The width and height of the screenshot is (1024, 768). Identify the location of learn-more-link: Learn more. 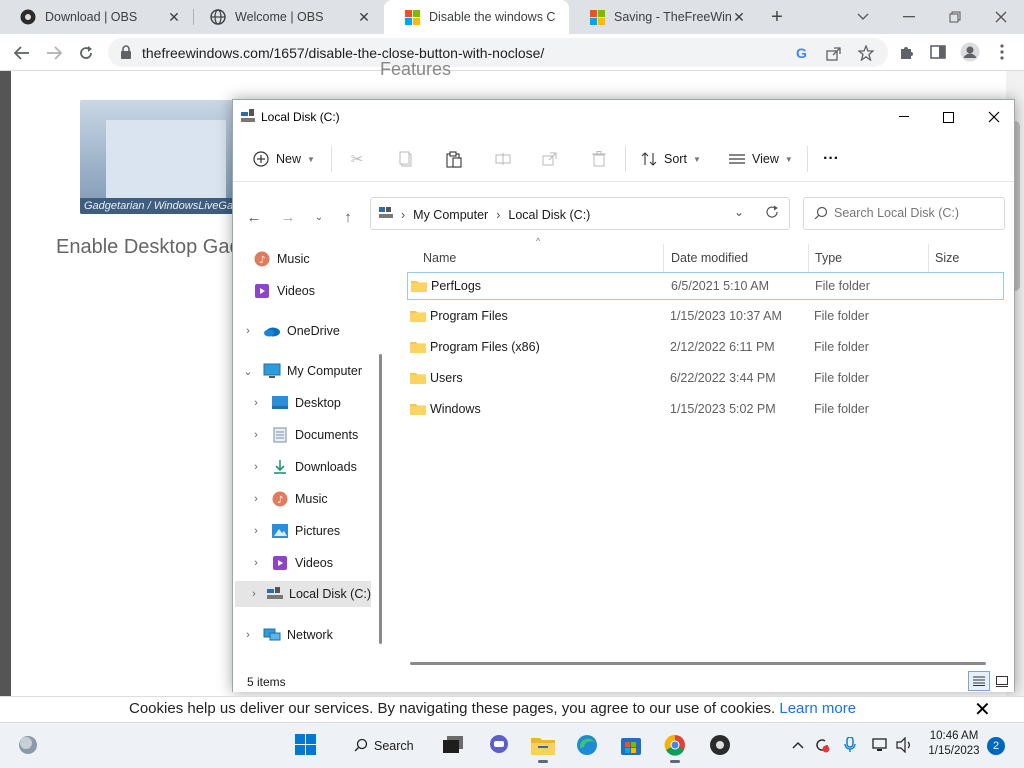
(817, 708).